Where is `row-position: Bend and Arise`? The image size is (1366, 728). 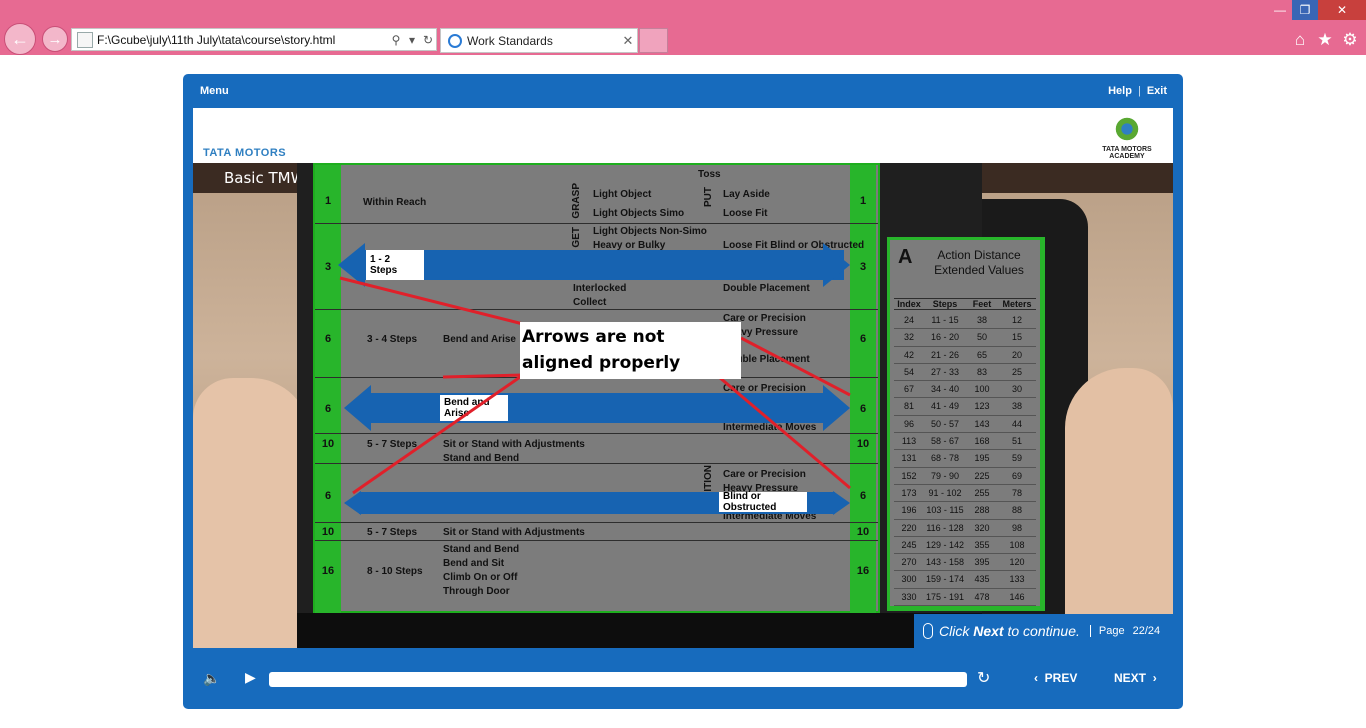 row-position: Bend and Arise is located at coordinates (479, 339).